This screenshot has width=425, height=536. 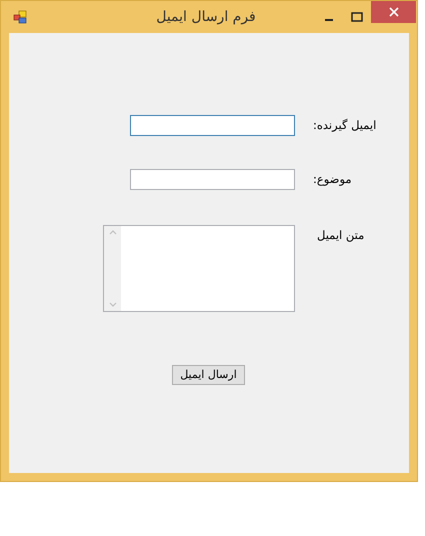 I want to click on close-button, so click(x=393, y=12).